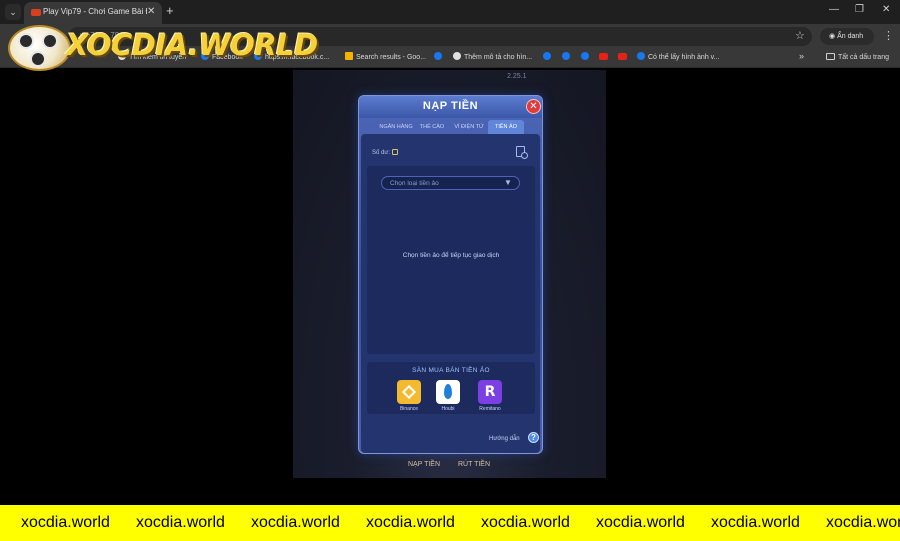  Describe the element at coordinates (522, 152) in the screenshot. I see `history-icon` at that location.